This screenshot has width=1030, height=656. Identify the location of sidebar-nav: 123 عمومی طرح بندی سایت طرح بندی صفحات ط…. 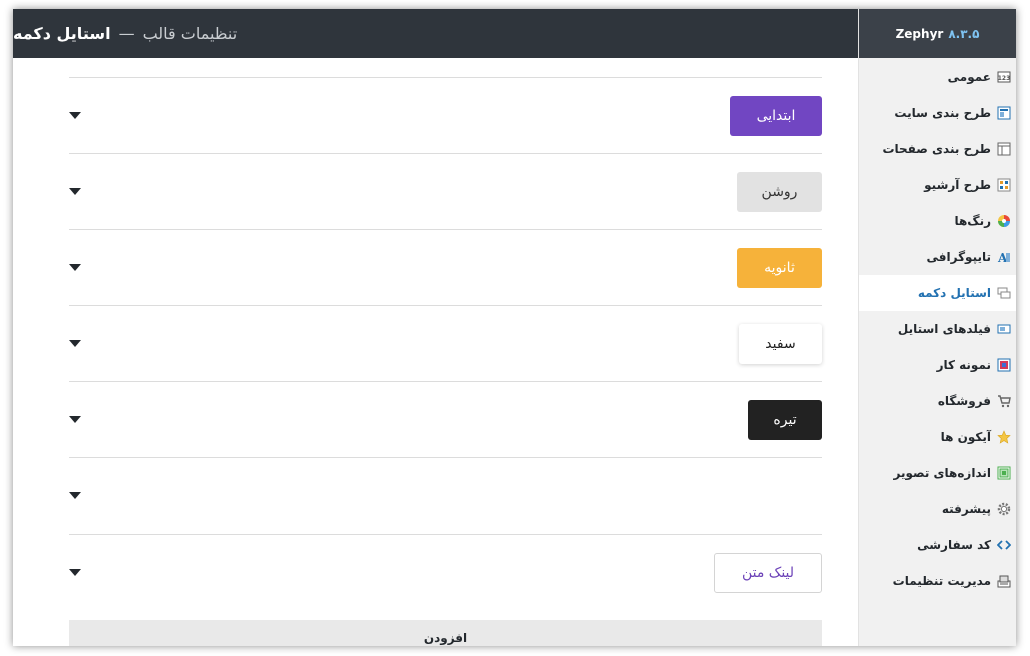
(937, 328).